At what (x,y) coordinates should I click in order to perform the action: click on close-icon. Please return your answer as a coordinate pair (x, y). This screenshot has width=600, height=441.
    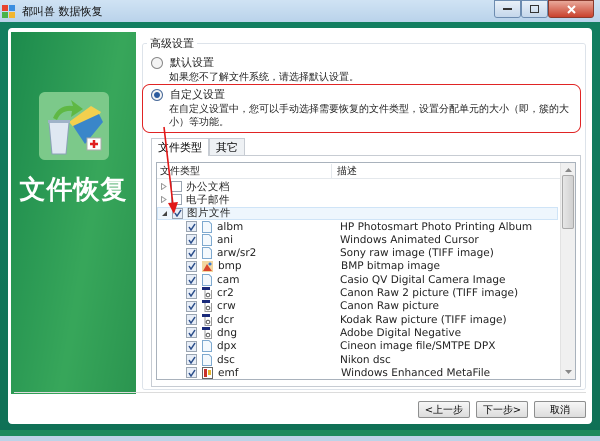
    Looking at the image, I should click on (571, 9).